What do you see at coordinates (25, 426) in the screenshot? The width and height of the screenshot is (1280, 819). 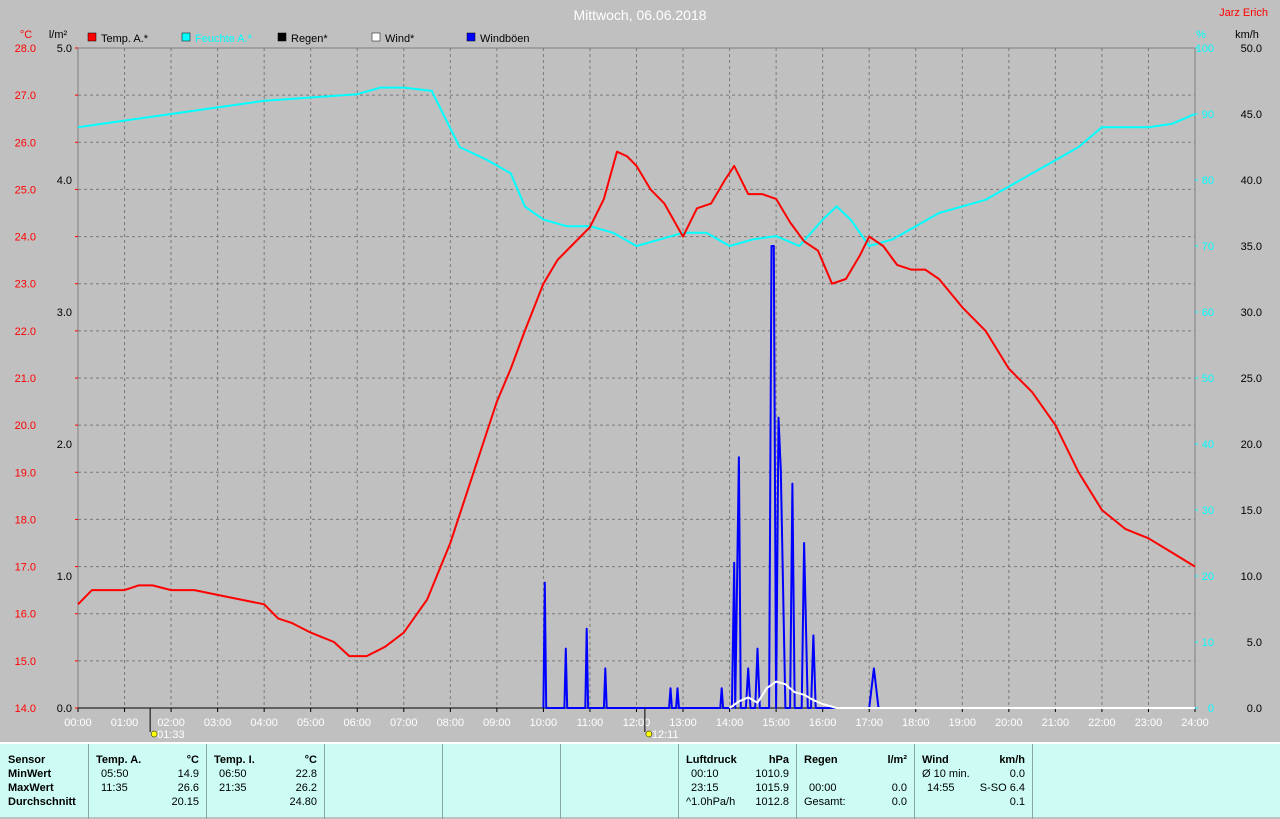 I see `temp-tick-label: 20.0` at bounding box center [25, 426].